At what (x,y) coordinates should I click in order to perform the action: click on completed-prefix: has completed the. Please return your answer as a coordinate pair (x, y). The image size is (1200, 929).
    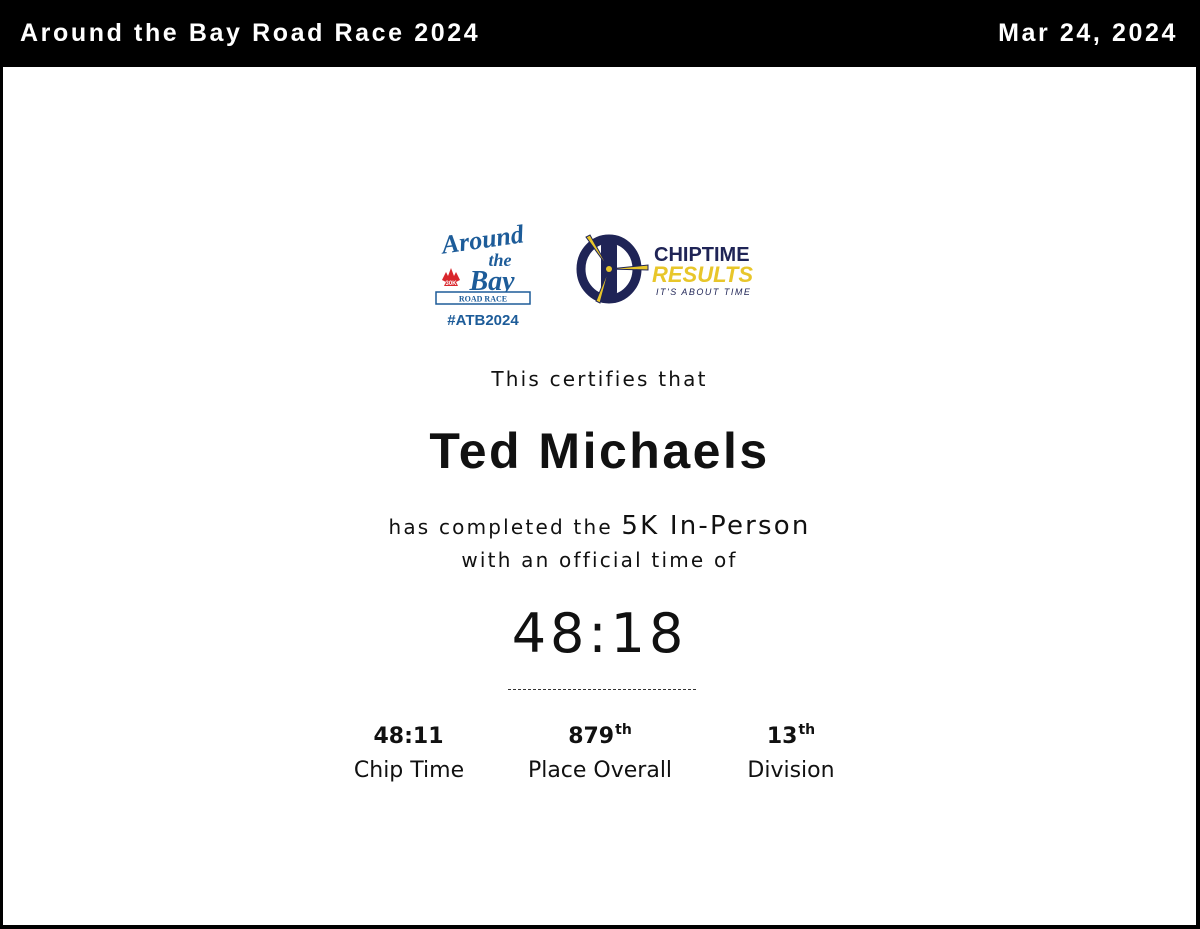
    Looking at the image, I should click on (500, 527).